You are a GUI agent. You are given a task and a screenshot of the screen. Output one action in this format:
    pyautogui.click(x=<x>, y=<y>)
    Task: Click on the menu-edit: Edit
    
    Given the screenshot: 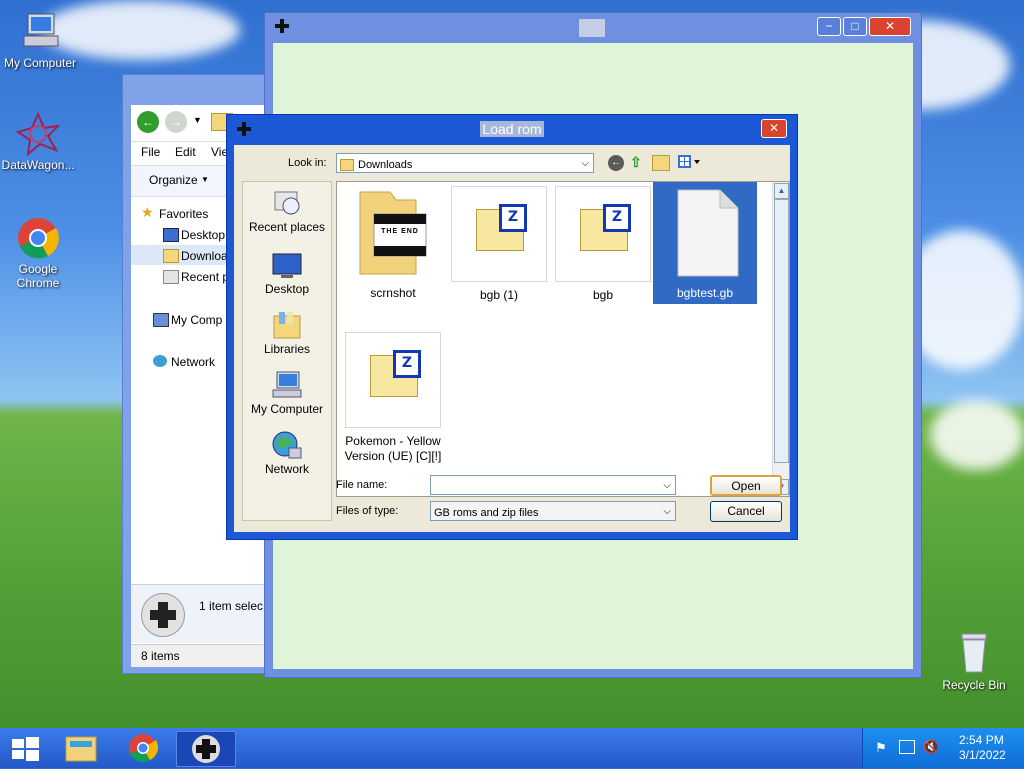 What is the action you would take?
    pyautogui.click(x=185, y=152)
    